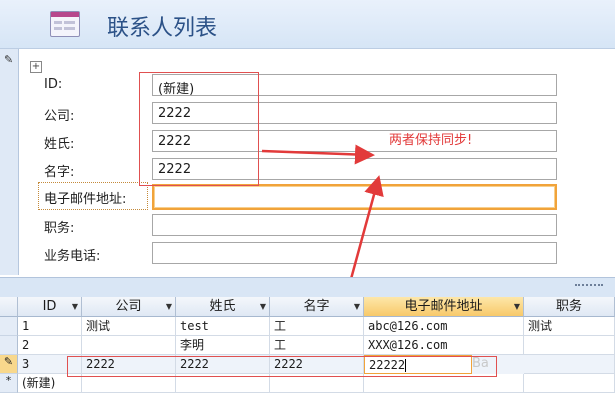 The width and height of the screenshot is (615, 405). What do you see at coordinates (282, 366) in the screenshot?
I see `annotation-row-highlight` at bounding box center [282, 366].